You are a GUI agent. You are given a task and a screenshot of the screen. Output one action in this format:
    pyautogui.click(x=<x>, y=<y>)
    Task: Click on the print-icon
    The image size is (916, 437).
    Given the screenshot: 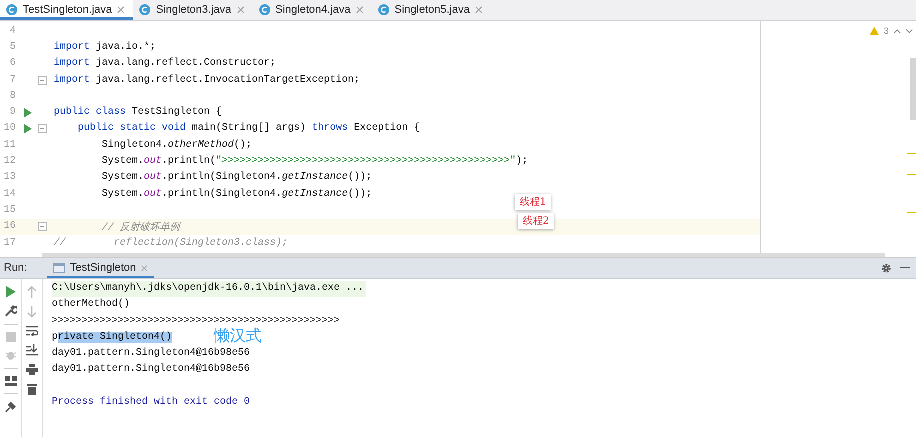 What is the action you would take?
    pyautogui.click(x=32, y=369)
    